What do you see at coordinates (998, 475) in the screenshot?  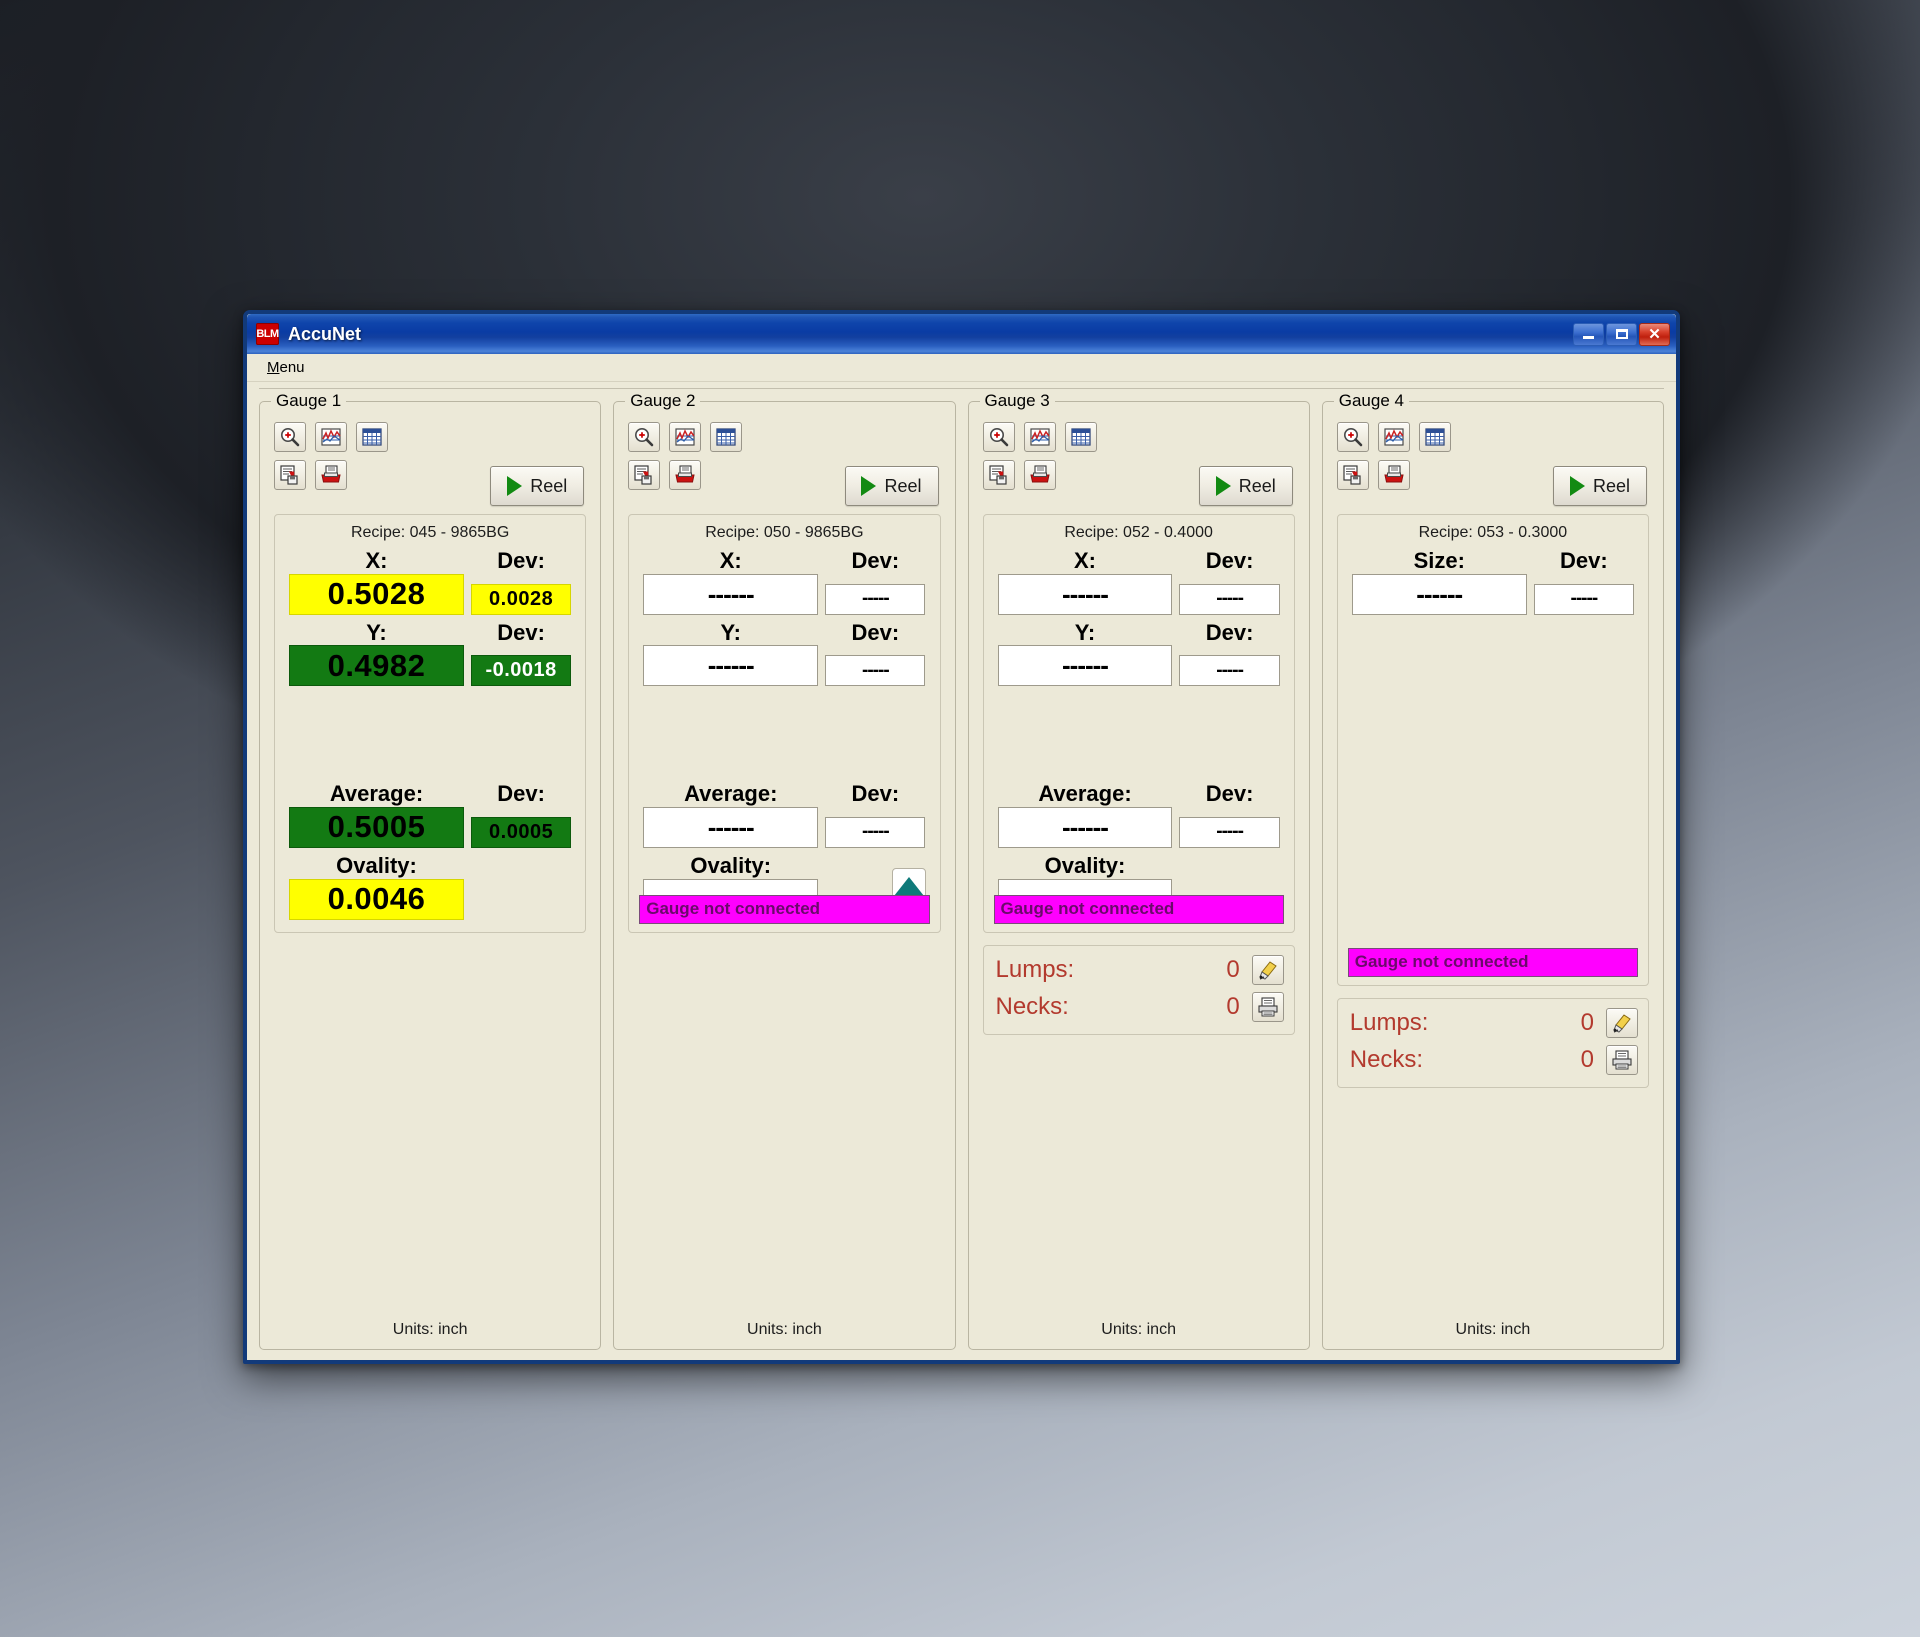 I see `gauge-3-save-report-button` at bounding box center [998, 475].